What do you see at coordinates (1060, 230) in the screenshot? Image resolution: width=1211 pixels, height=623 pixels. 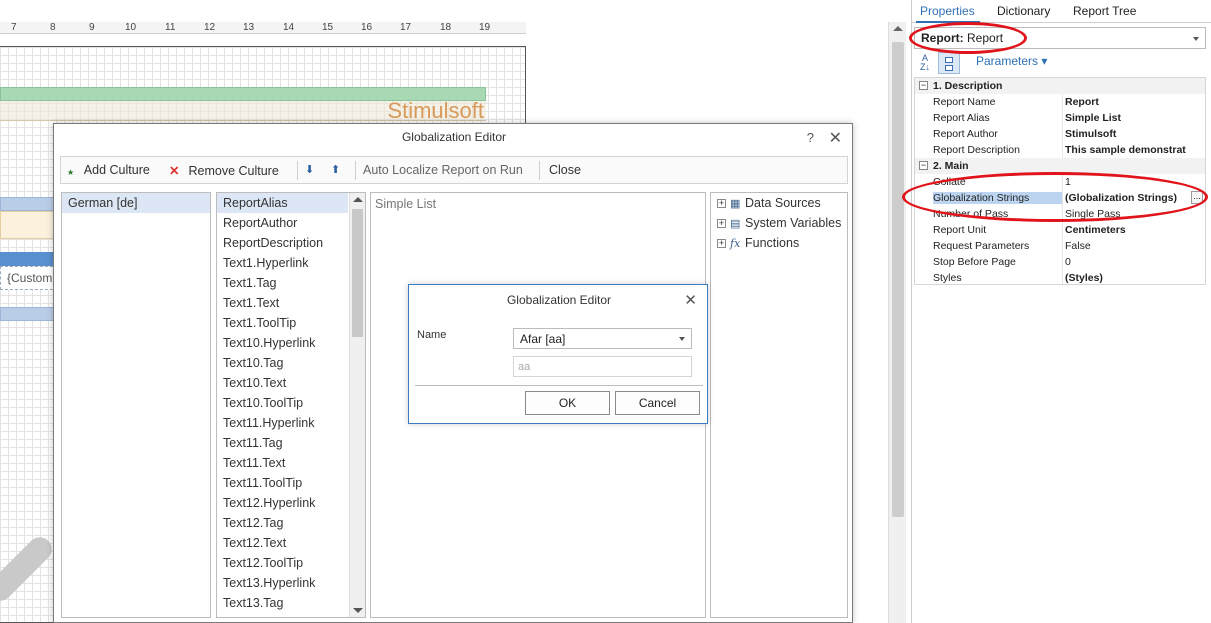 I see `property-row: Report Unit Centimeters` at bounding box center [1060, 230].